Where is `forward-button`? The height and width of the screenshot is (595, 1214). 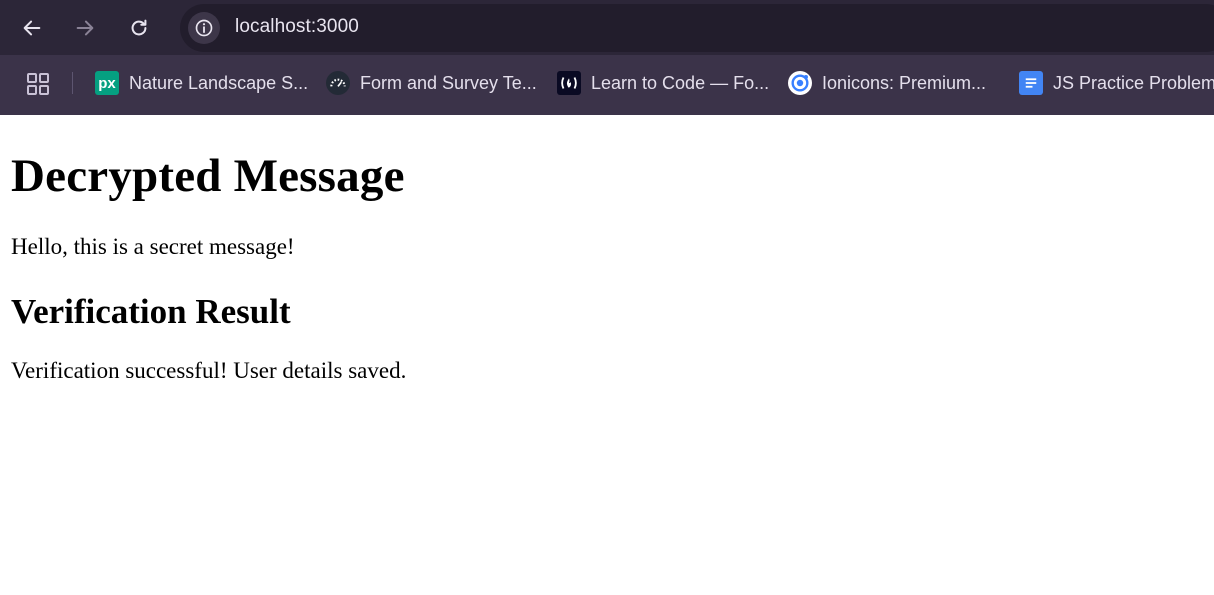 forward-button is located at coordinates (85, 28).